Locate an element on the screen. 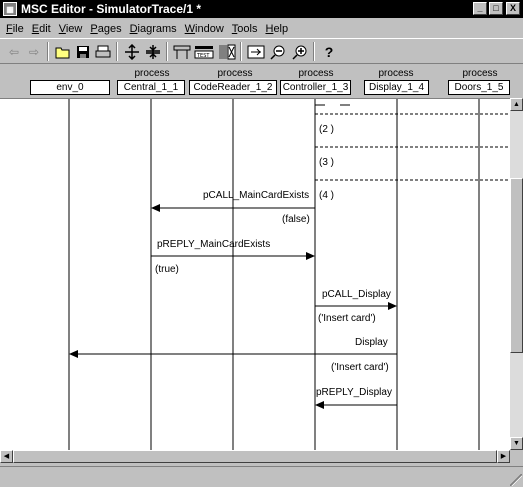 The image size is (523, 487). window-title: MSC Editor - SimulatorTrace/1 * is located at coordinates (111, 9).